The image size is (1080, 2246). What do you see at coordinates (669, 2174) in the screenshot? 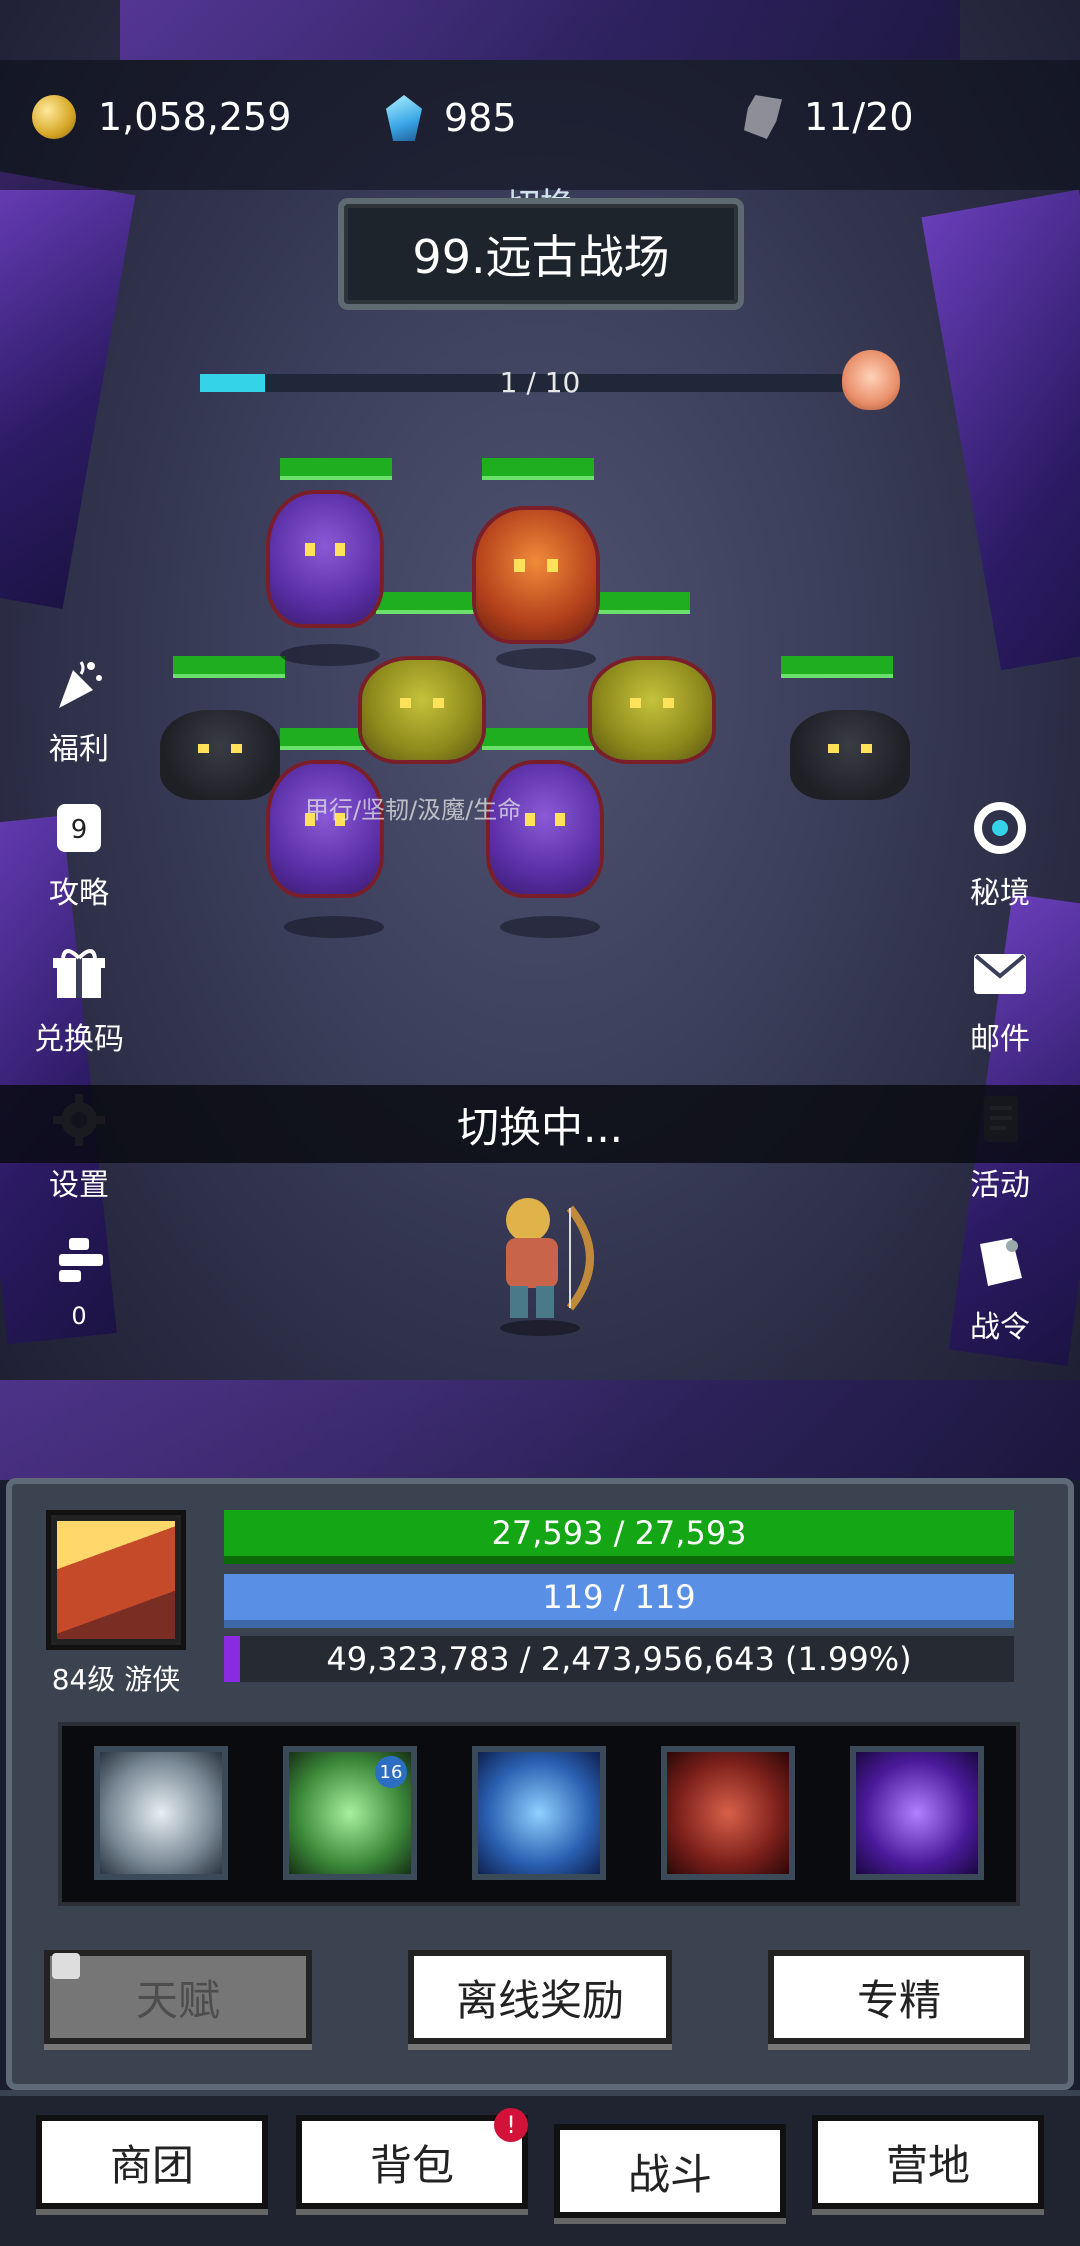
I see `nav-battle-label: 战斗` at bounding box center [669, 2174].